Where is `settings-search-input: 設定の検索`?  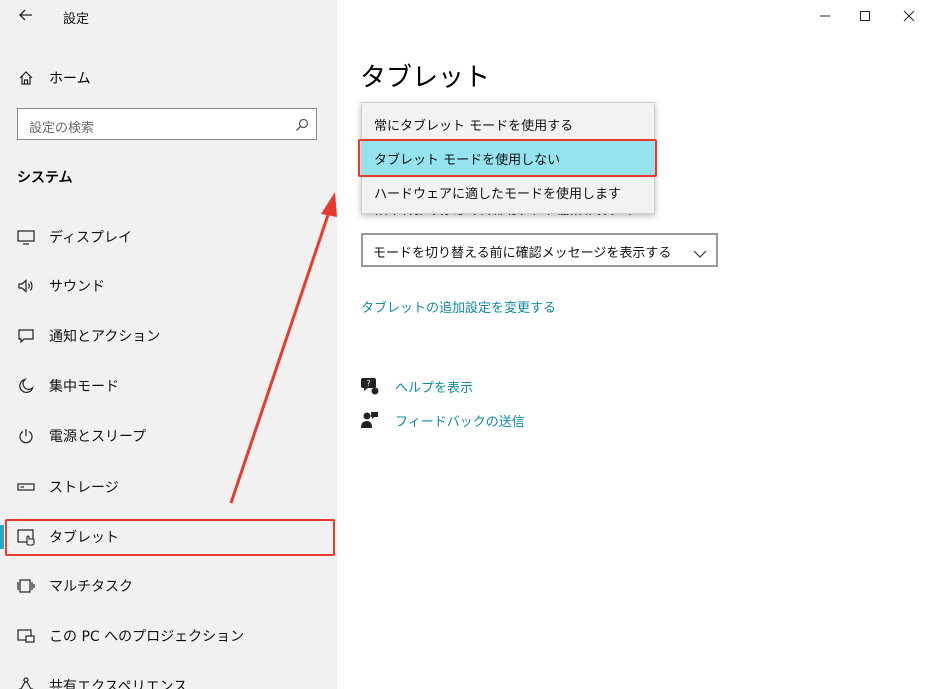 settings-search-input: 設定の検索 is located at coordinates (167, 124).